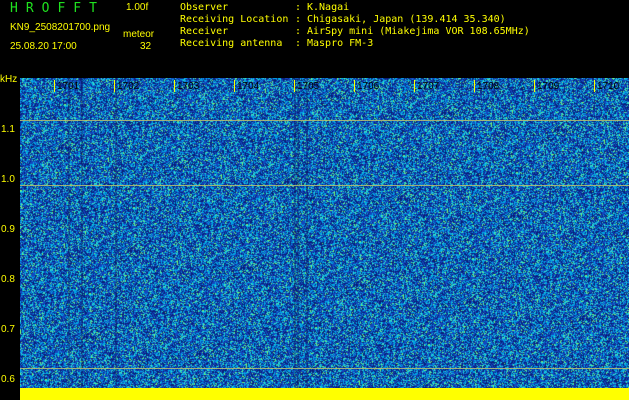 This screenshot has height=400, width=629. I want to click on y-tick-label: 1.1, so click(8, 129).